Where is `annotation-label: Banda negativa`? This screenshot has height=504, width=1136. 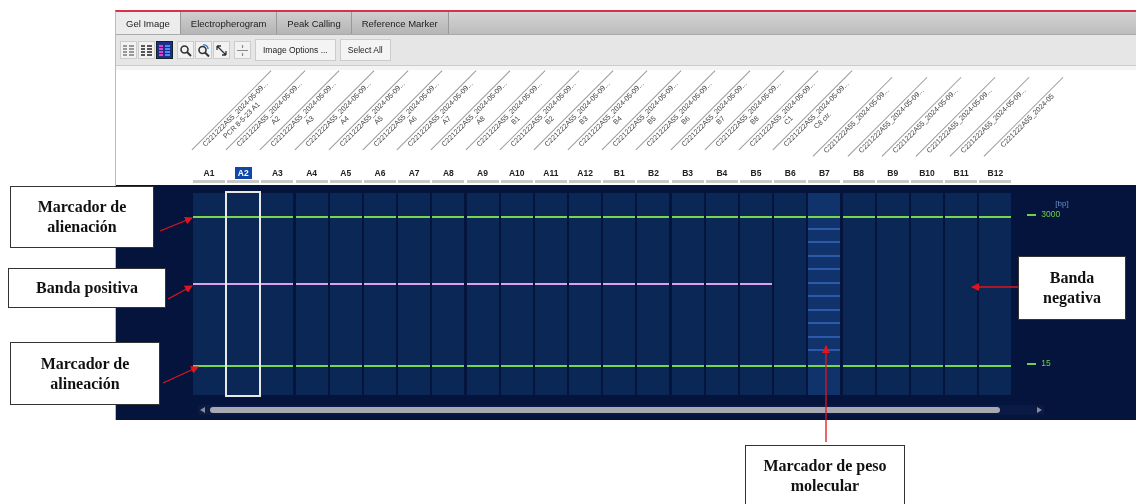 annotation-label: Banda negativa is located at coordinates (1072, 288).